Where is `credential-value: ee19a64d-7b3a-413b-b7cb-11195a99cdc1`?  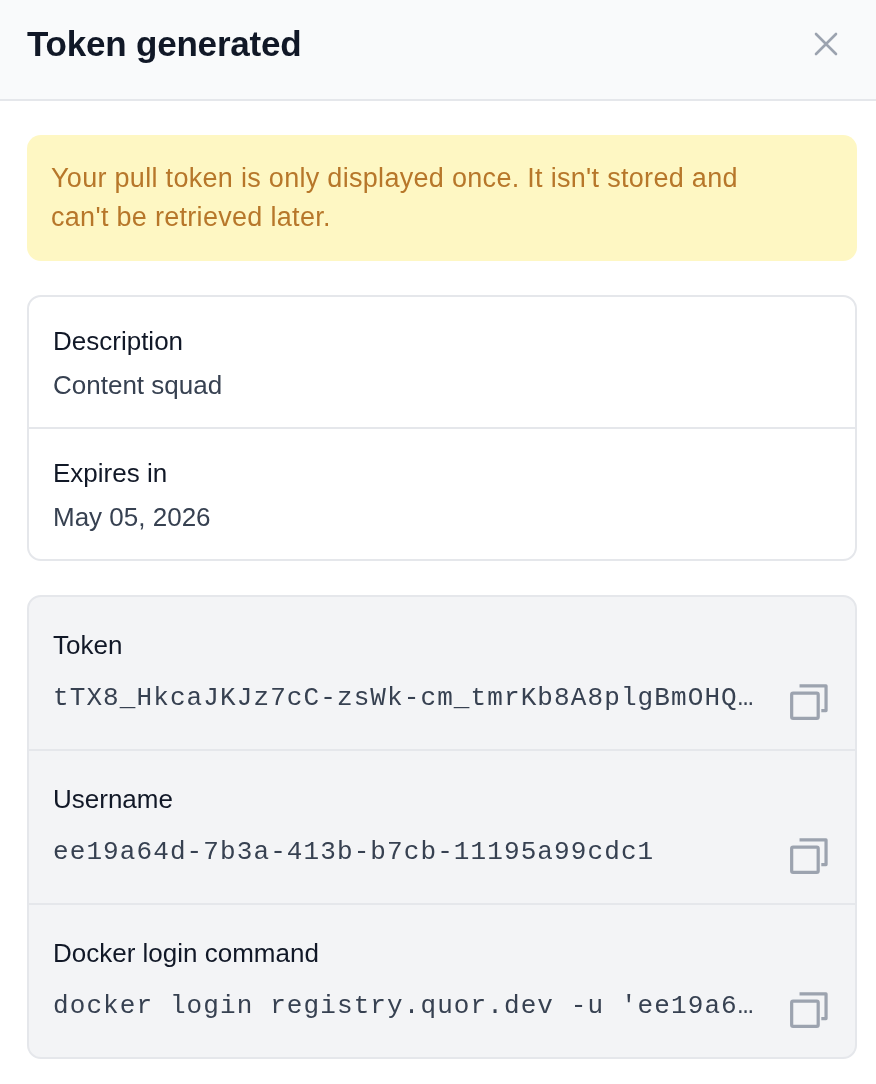
credential-value: ee19a64d-7b3a-413b-b7cb-11195a99cdc1 is located at coordinates (354, 852).